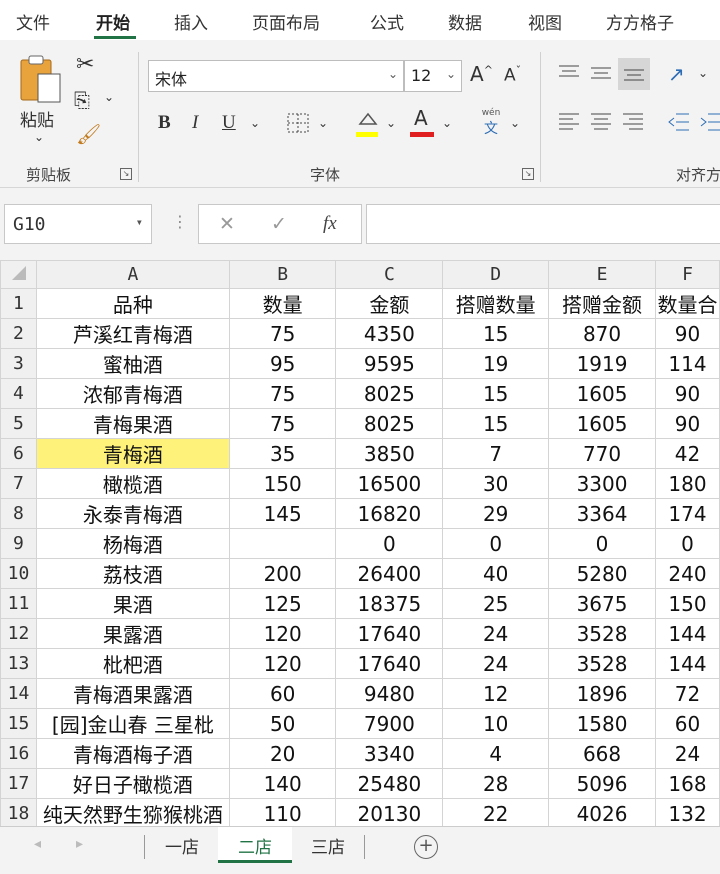 This screenshot has height=874, width=720. Describe the element at coordinates (465, 21) in the screenshot. I see `menu-data: 数据` at that location.